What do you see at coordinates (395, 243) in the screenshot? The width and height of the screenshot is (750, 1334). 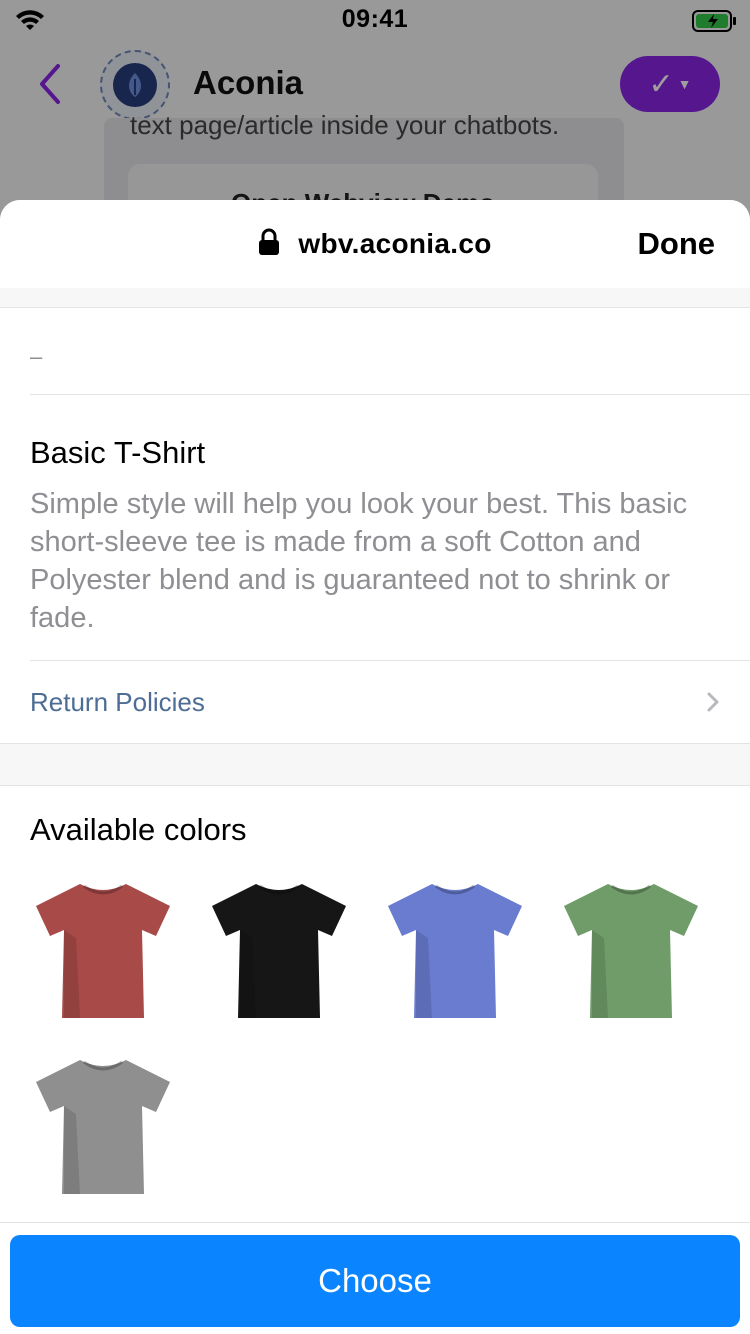 I see `url-text: wbv.aconia.co` at bounding box center [395, 243].